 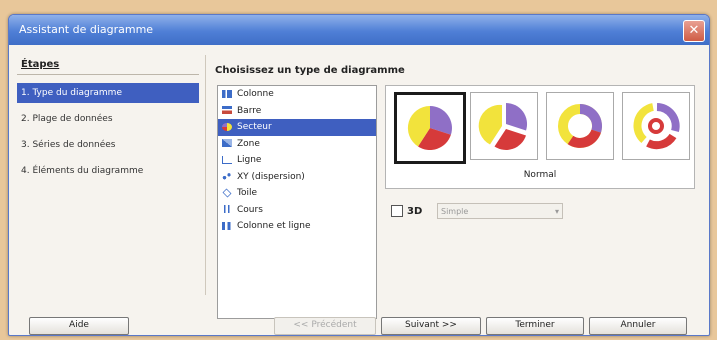 What do you see at coordinates (694, 31) in the screenshot?
I see `close-icon: ✕` at bounding box center [694, 31].